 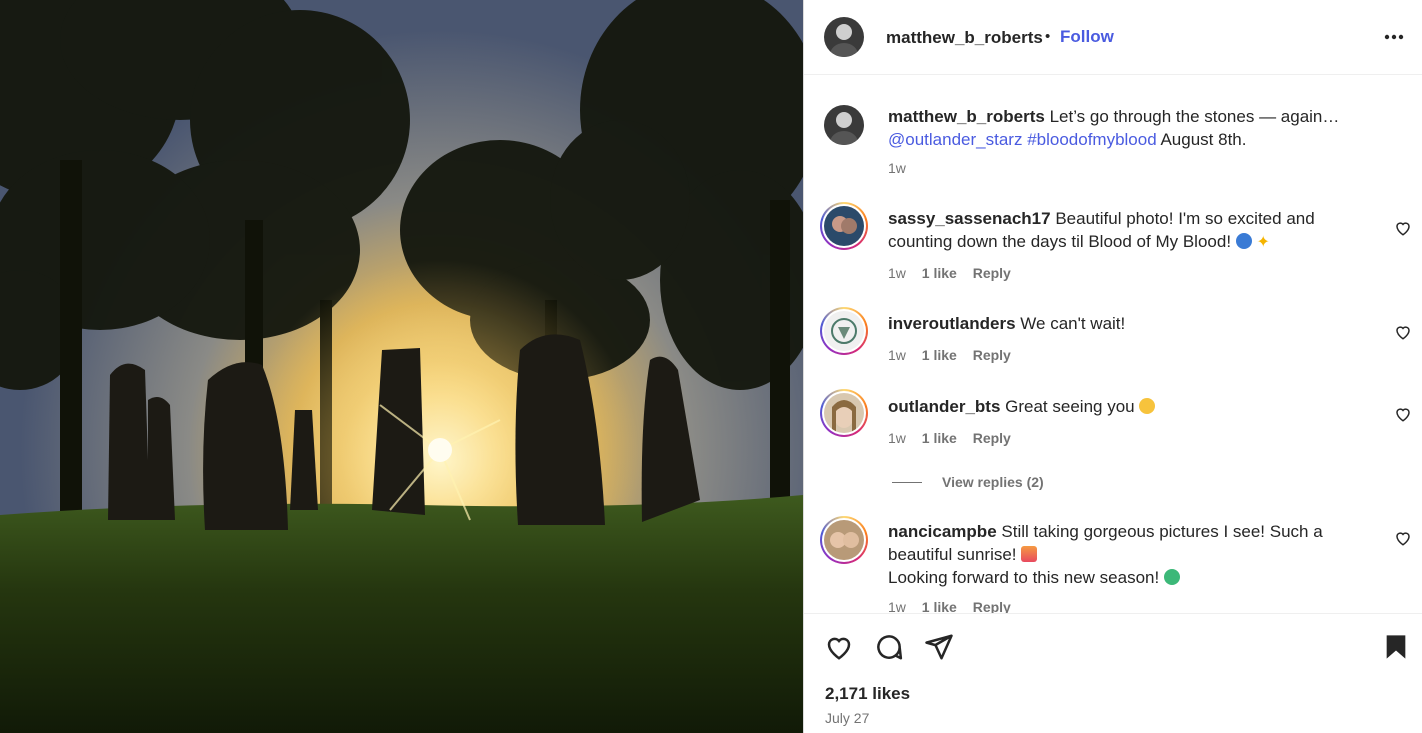 I want to click on comment-username: nancicampbe, so click(x=942, y=531).